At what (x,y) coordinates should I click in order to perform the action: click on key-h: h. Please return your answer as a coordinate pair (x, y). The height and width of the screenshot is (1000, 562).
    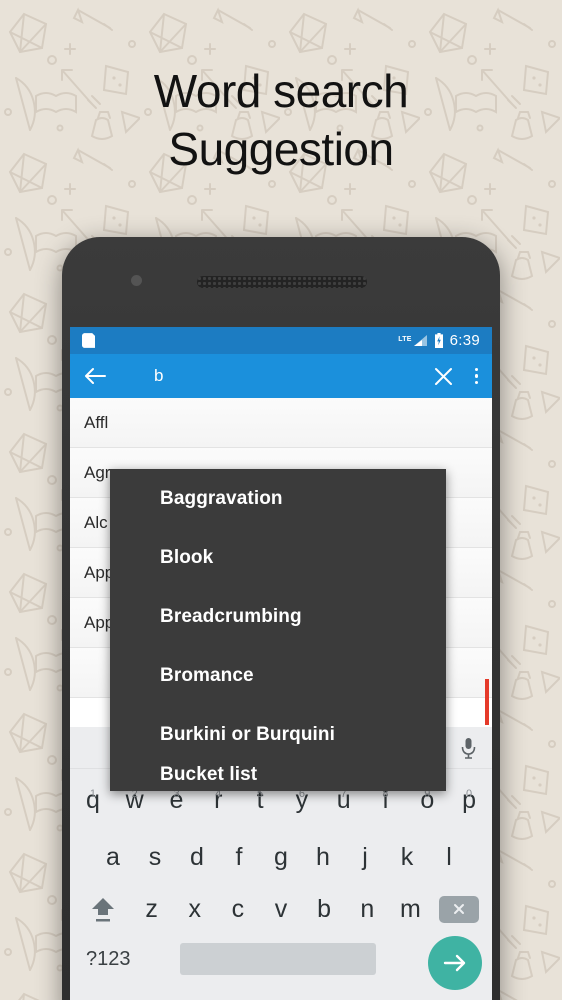
    Looking at the image, I should click on (323, 857).